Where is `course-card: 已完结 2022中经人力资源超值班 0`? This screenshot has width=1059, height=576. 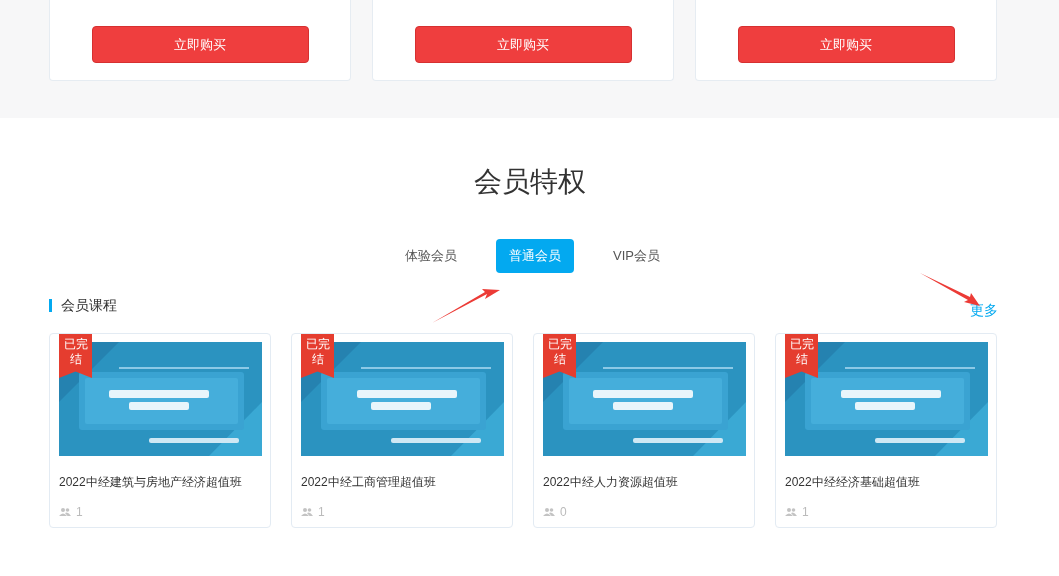
course-card: 已完结 2022中经人力资源超值班 0 is located at coordinates (644, 430).